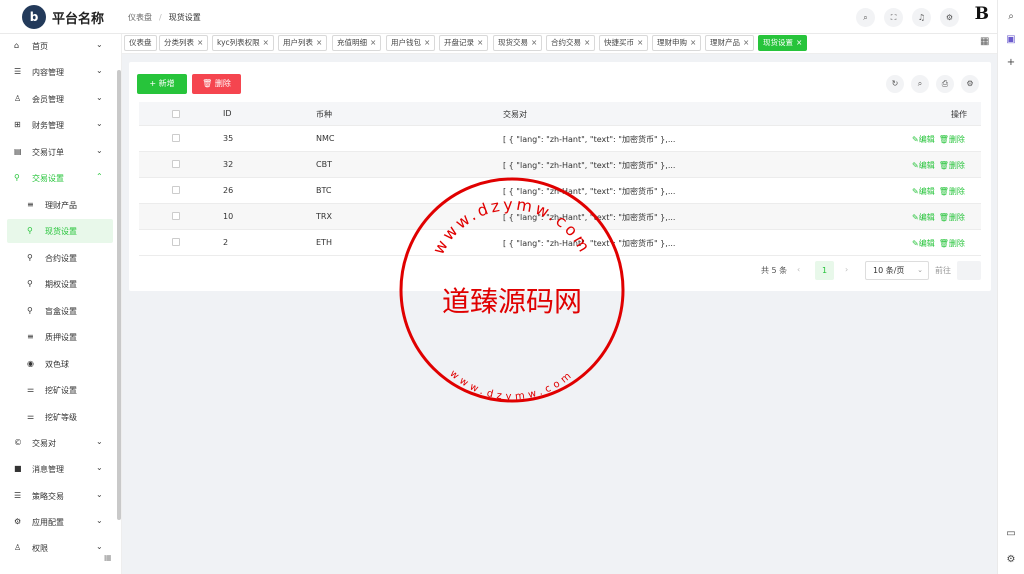  Describe the element at coordinates (464, 43) in the screenshot. I see `tab-opening-records: 开盘记录 ×` at that location.